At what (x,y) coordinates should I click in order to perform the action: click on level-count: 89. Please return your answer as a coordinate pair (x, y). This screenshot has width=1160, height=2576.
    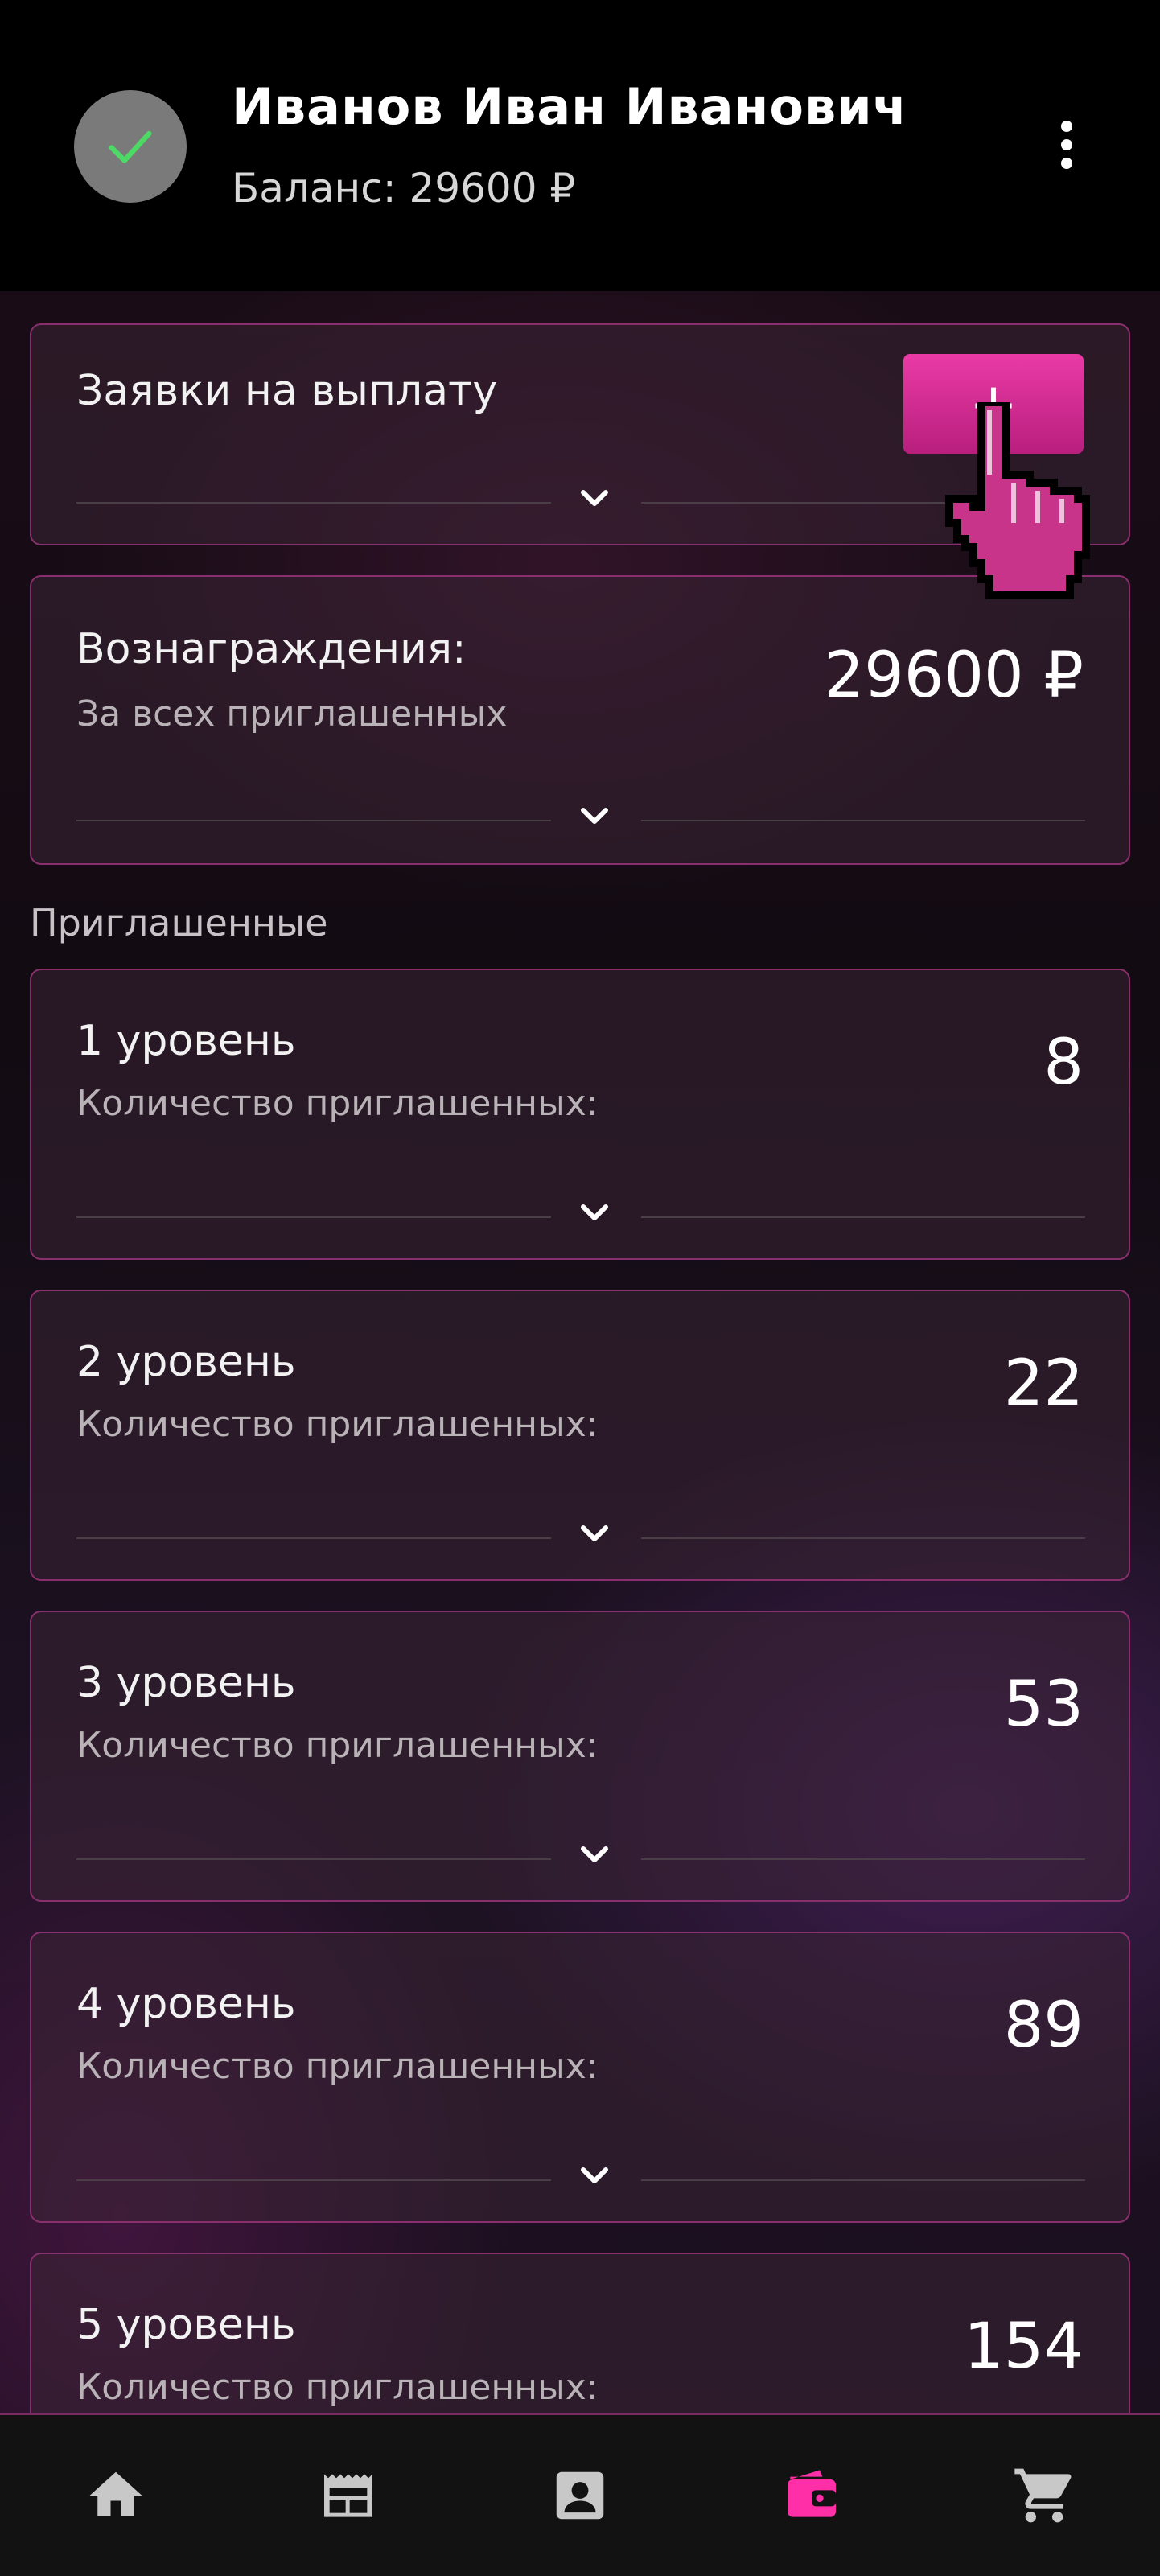
    Looking at the image, I should click on (1043, 2026).